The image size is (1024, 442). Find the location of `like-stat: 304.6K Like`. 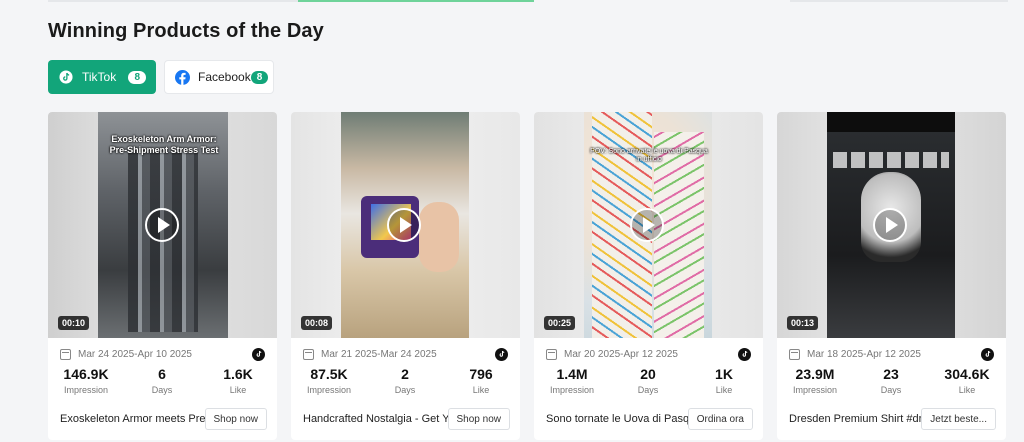

like-stat: 304.6K Like is located at coordinates (967, 380).